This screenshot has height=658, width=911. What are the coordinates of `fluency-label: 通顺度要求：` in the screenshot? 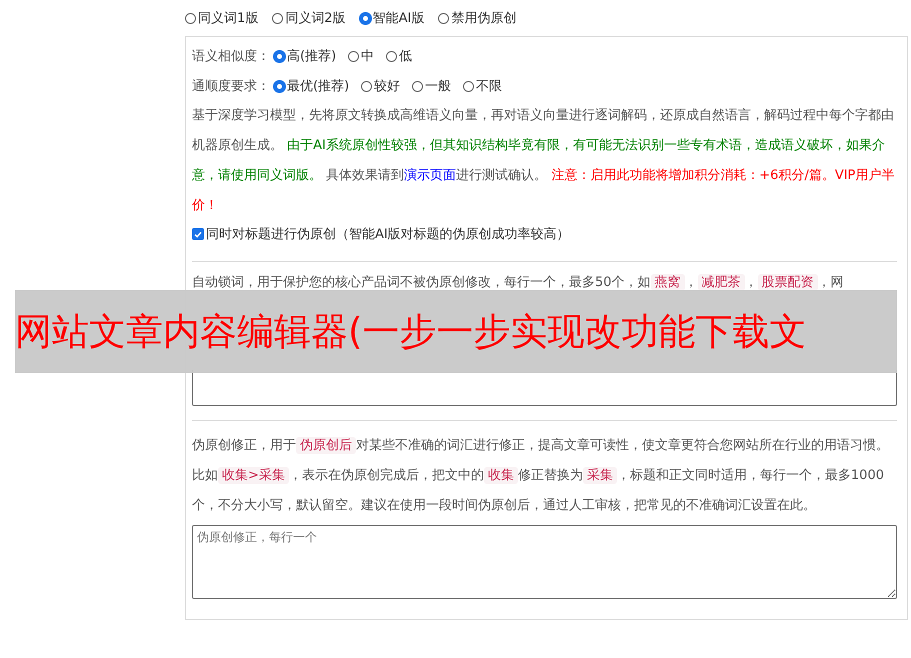 It's located at (231, 86).